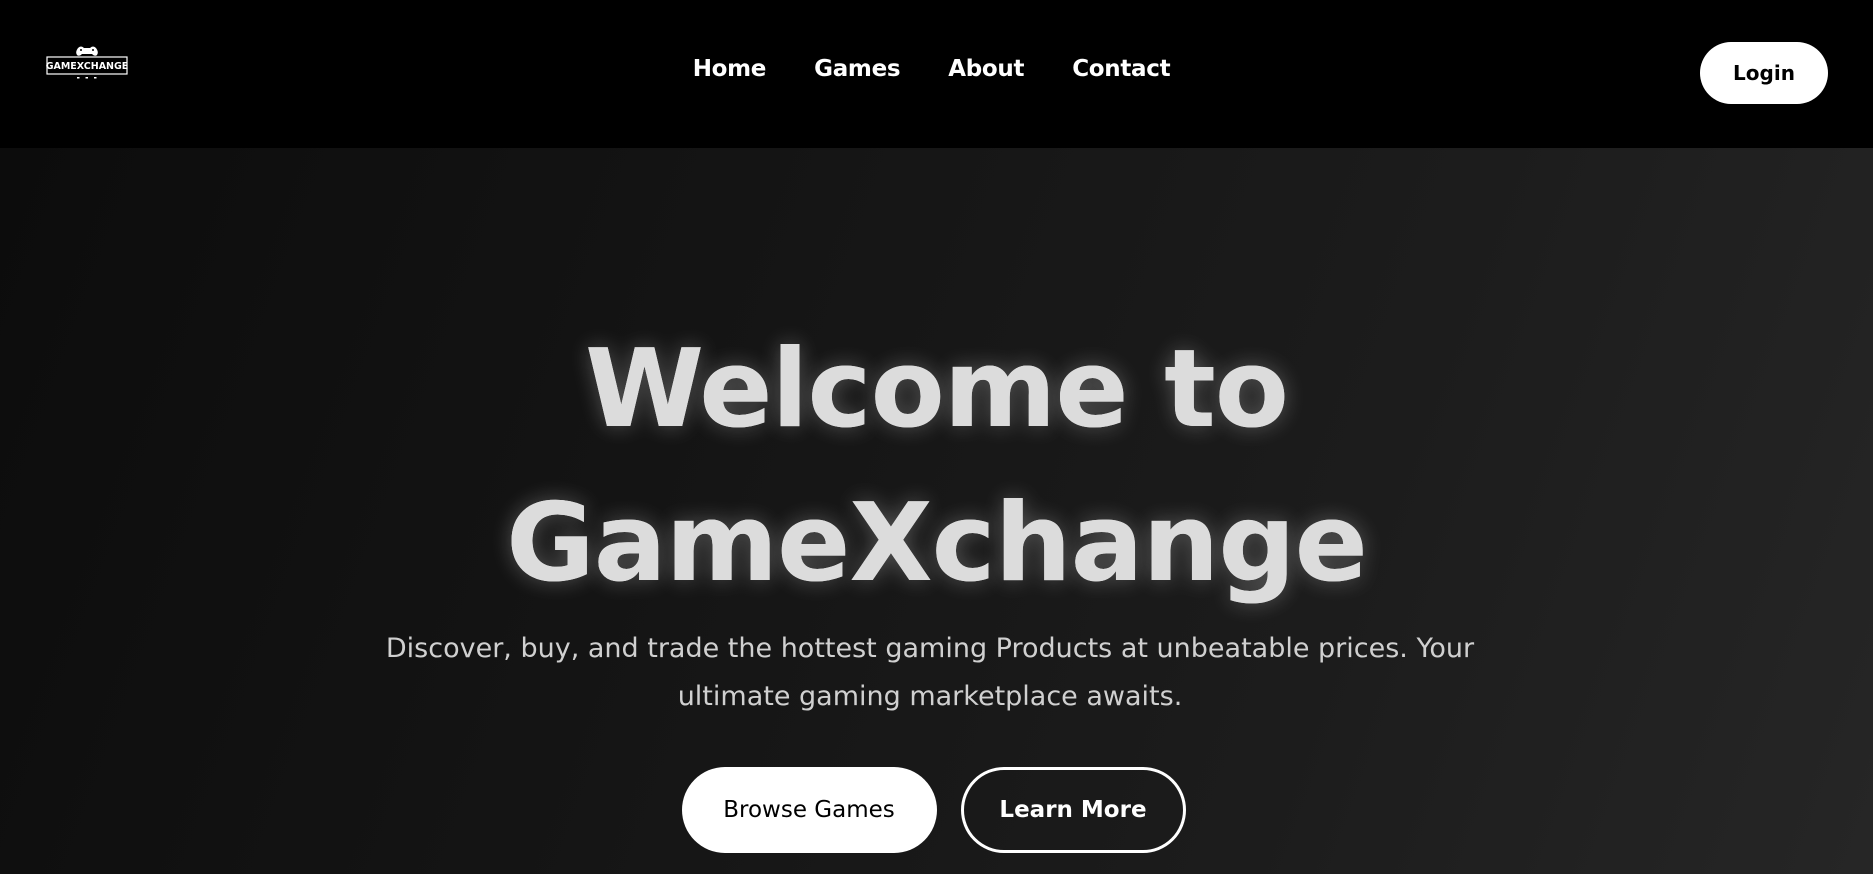 This screenshot has height=874, width=1873. What do you see at coordinates (937, 543) in the screenshot?
I see `hero-title-line-2: GameXchange` at bounding box center [937, 543].